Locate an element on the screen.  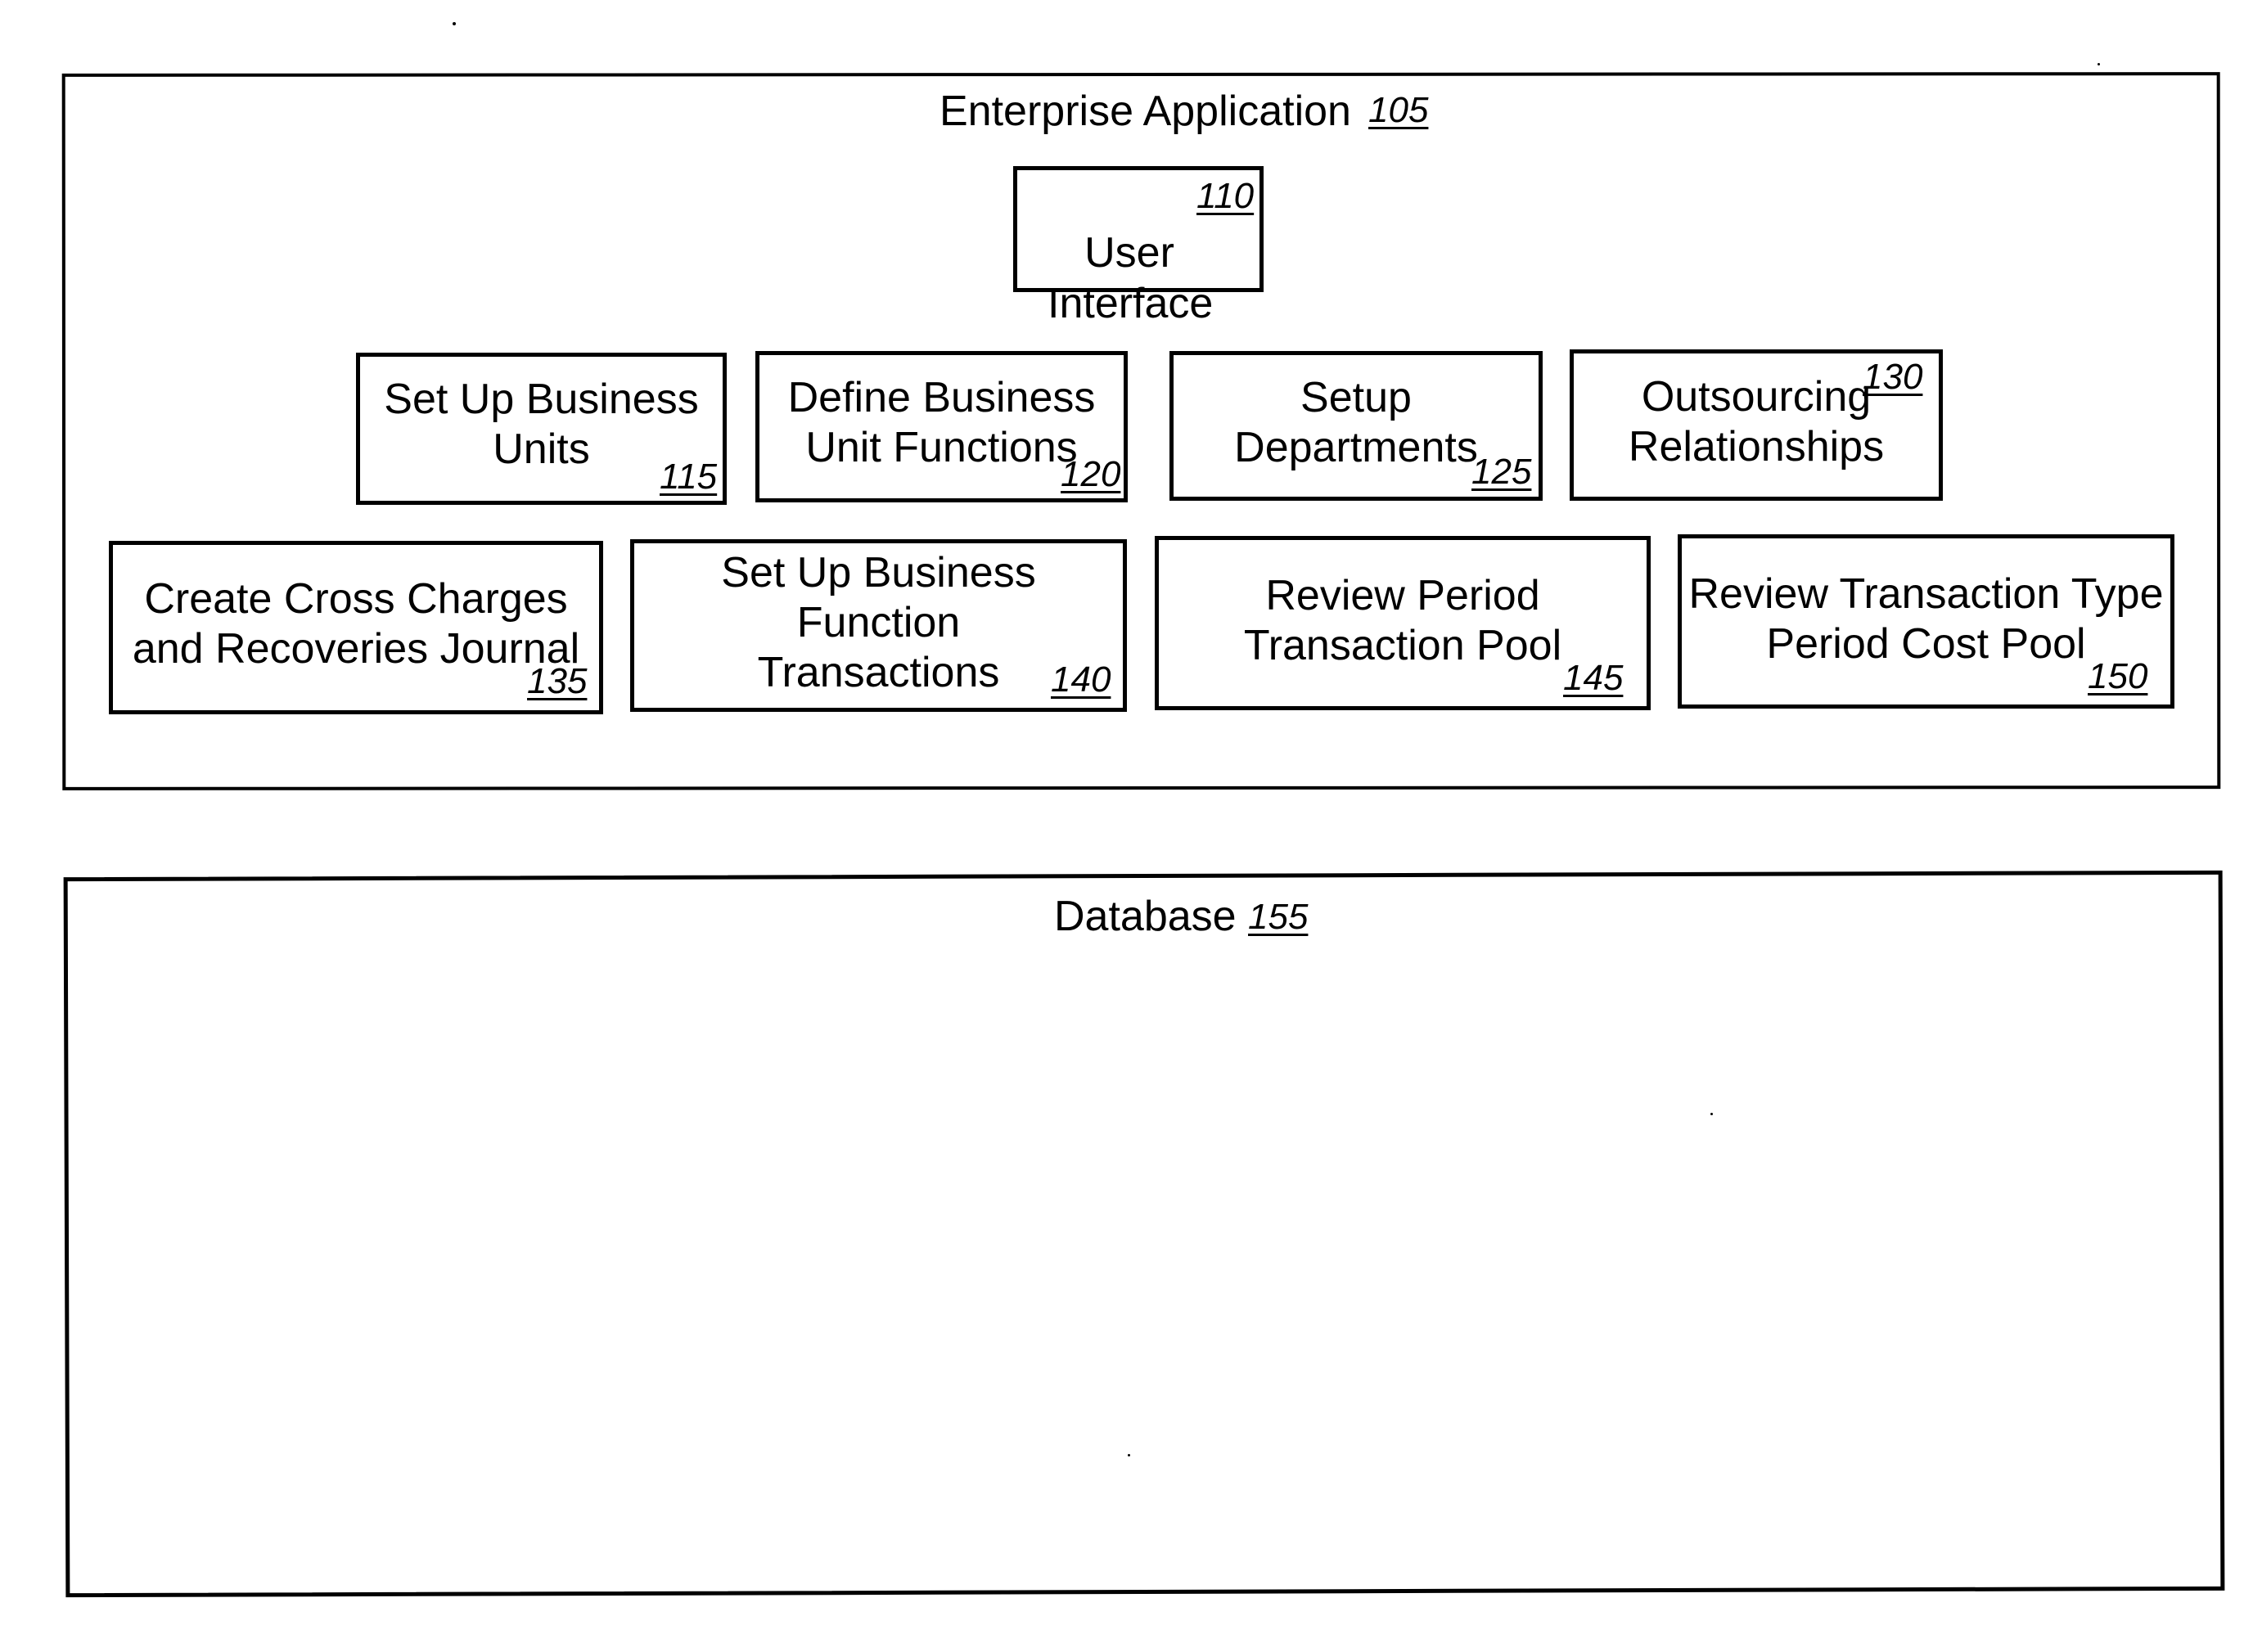
user-interface-ref: 110 is located at coordinates (1225, 196).